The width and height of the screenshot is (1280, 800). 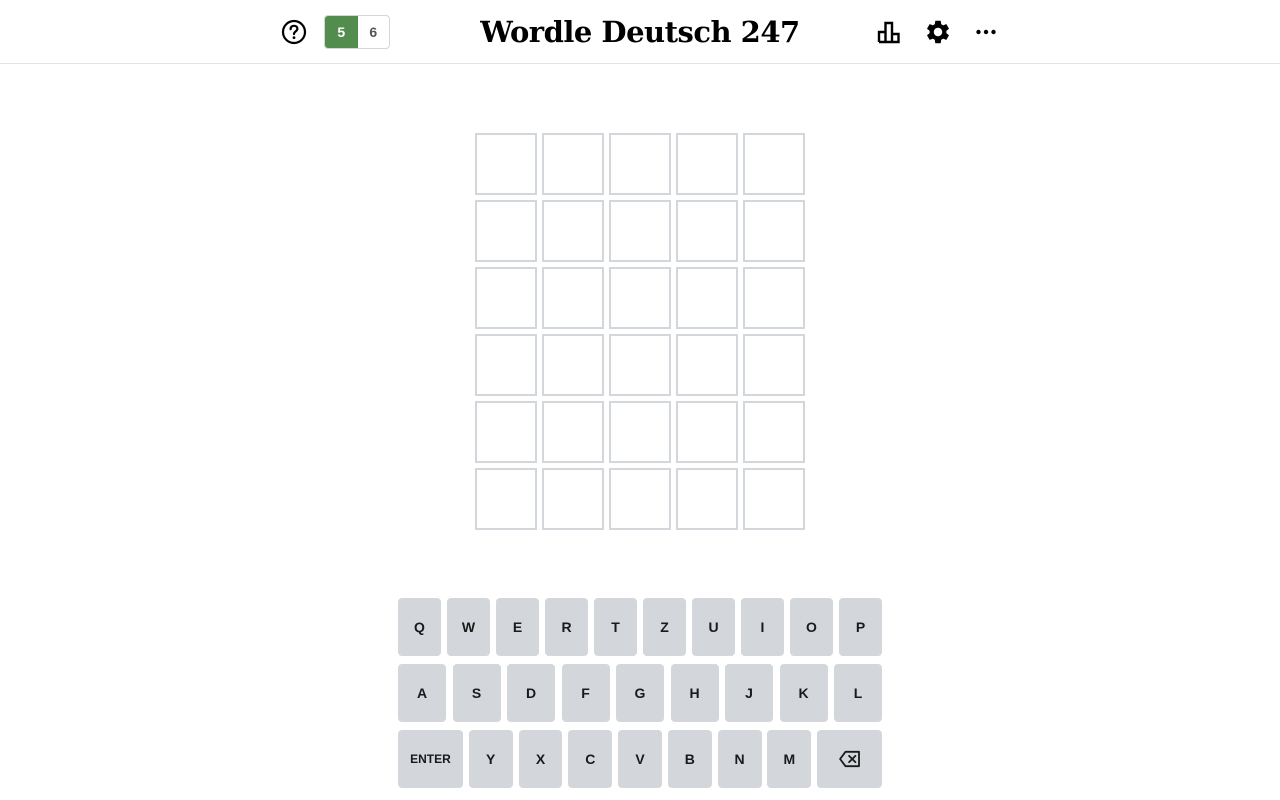 I want to click on key-u: U, so click(x=713, y=627).